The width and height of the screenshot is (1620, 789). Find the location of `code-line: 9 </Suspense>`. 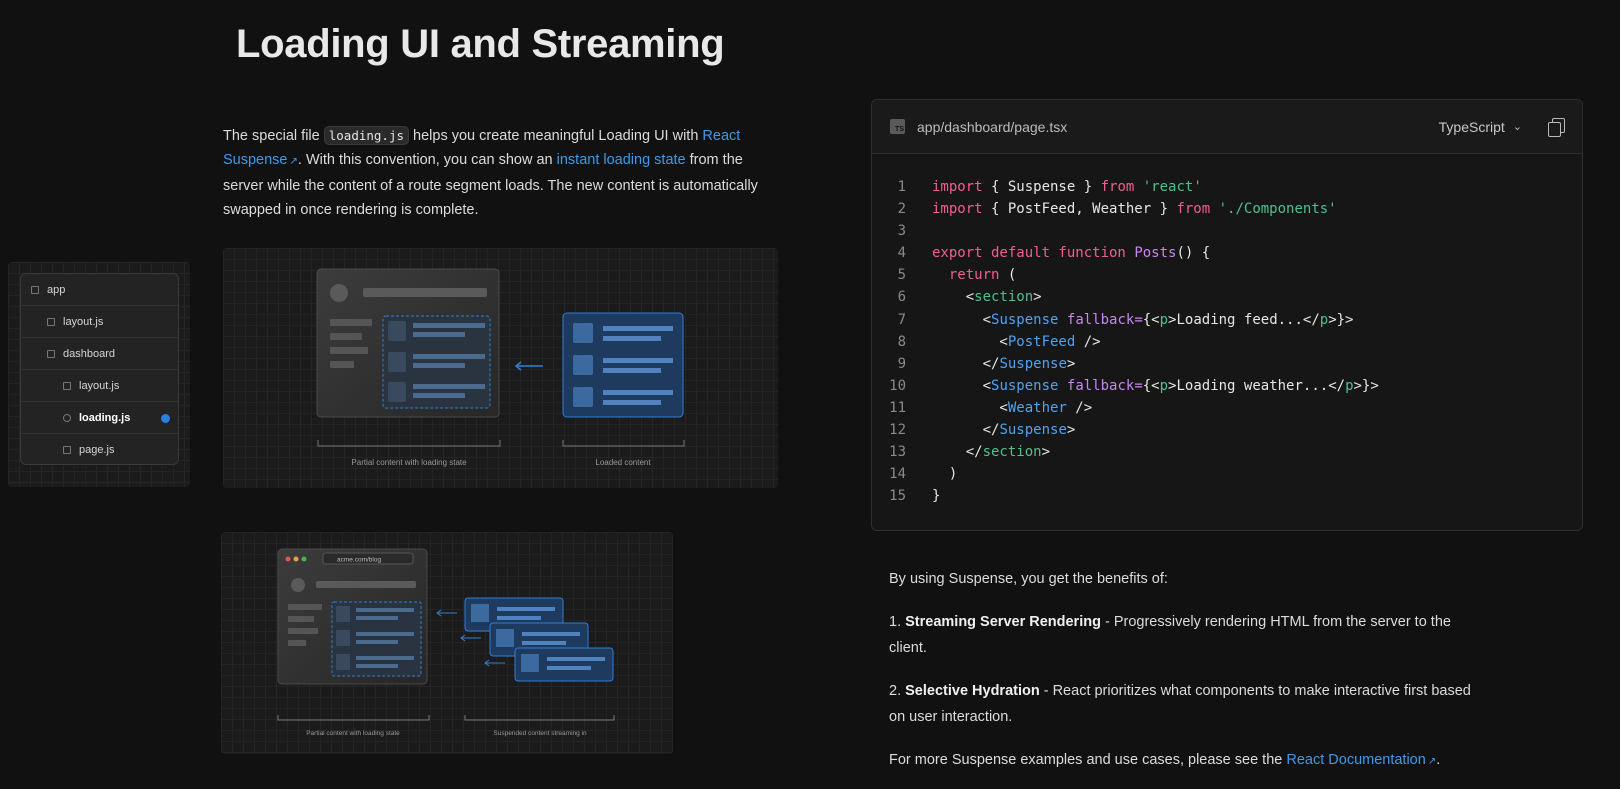

code-line: 9 </Suspense> is located at coordinates (1227, 364).